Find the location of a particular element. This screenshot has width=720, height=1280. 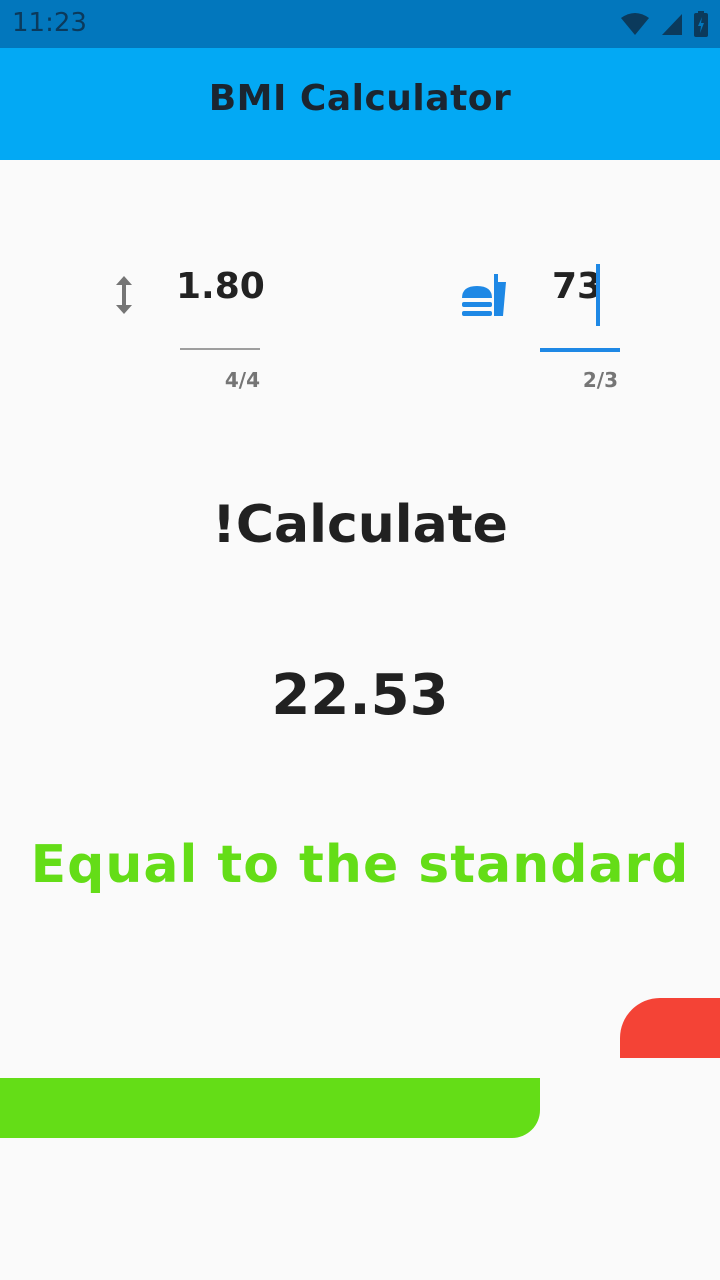

height-input: 1.80 is located at coordinates (220, 291).